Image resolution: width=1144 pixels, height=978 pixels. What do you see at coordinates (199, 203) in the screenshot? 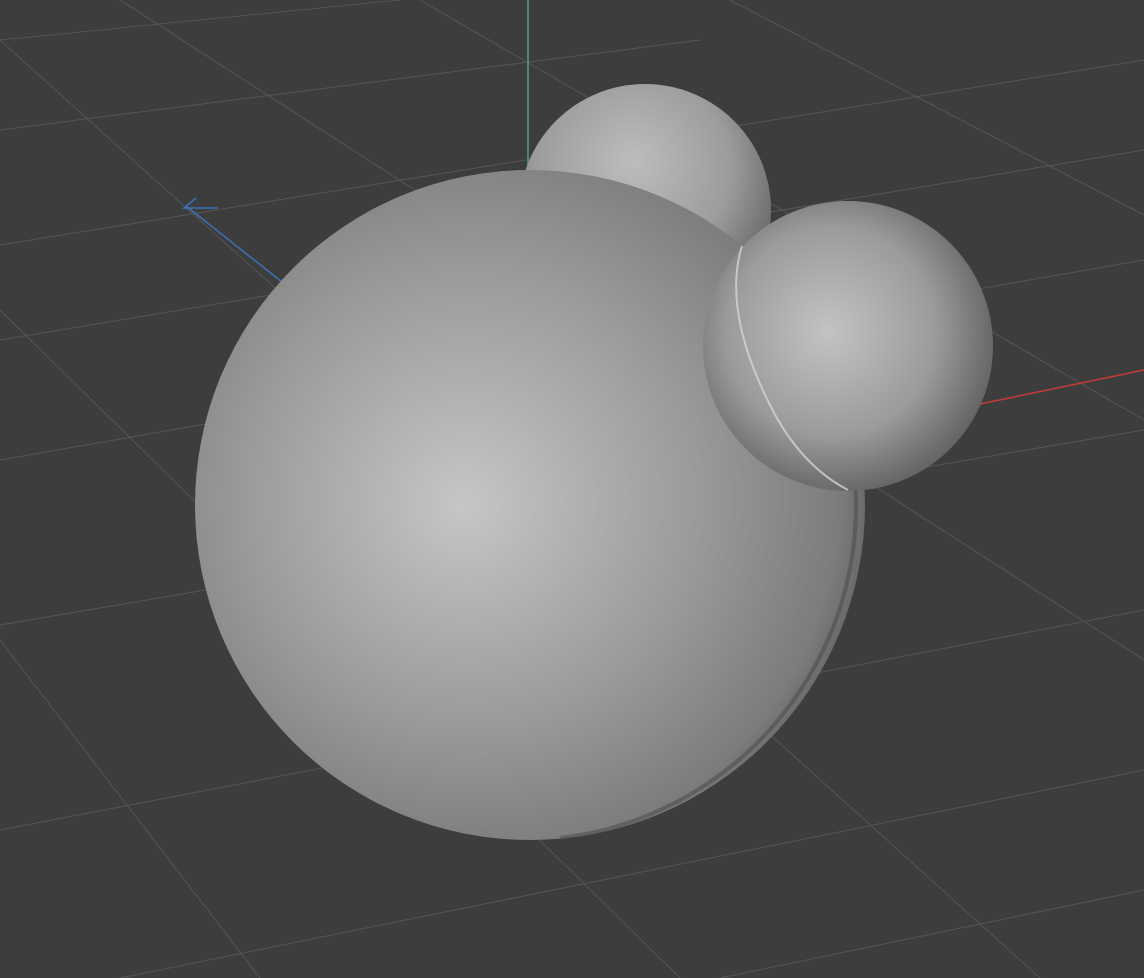
I see `z-axis-arrow-icon` at bounding box center [199, 203].